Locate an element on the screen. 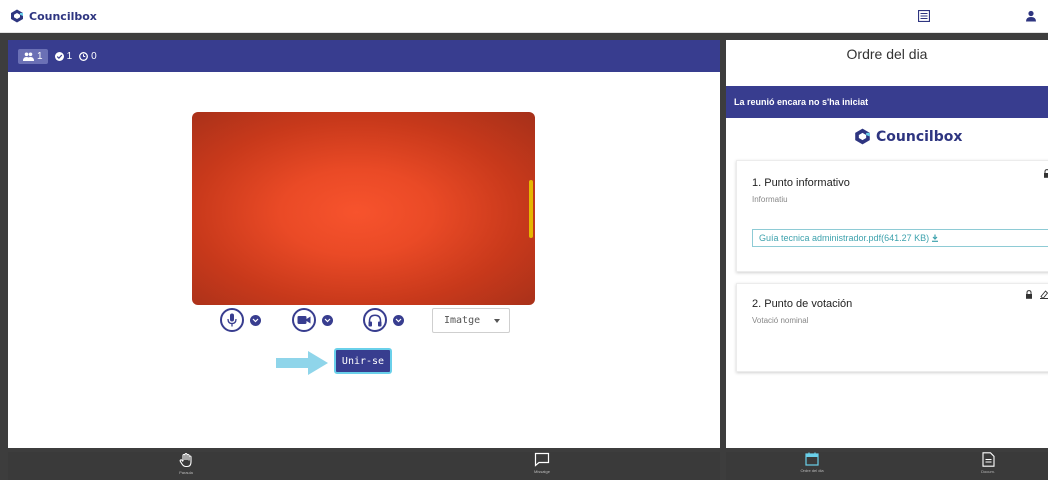 Image resolution: width=1048 pixels, height=480 pixels. user-icon is located at coordinates (1032, 16).